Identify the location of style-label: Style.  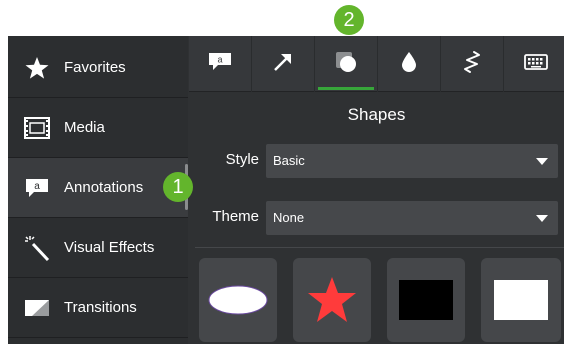
(242, 159).